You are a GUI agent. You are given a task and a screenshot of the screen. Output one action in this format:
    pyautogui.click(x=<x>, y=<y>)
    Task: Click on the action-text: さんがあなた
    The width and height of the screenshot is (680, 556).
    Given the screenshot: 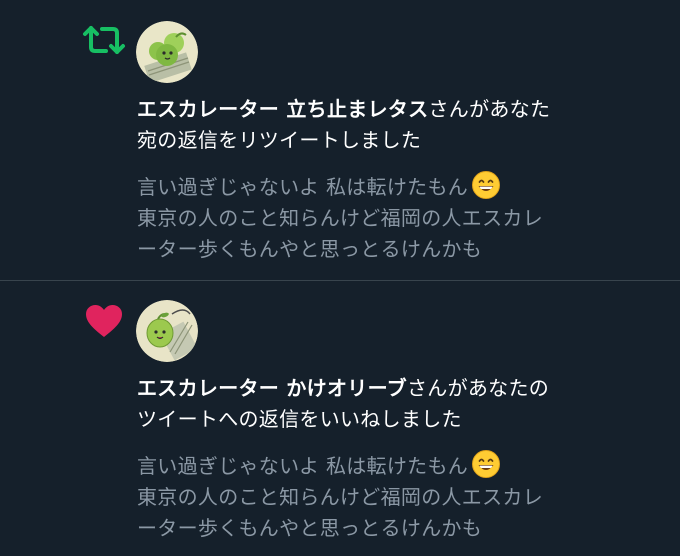 What is the action you would take?
    pyautogui.click(x=489, y=109)
    